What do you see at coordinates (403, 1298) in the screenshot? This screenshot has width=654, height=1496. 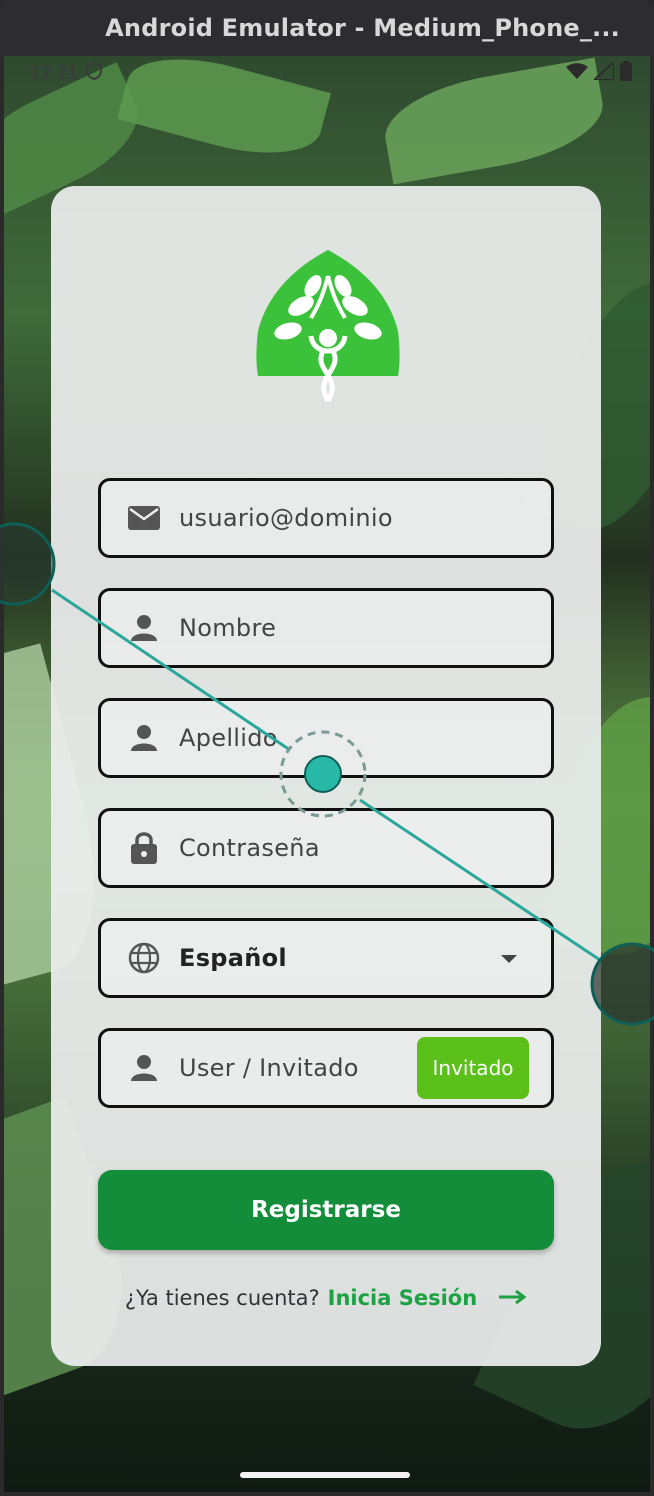 I see `login-link: Inicia Sesión` at bounding box center [403, 1298].